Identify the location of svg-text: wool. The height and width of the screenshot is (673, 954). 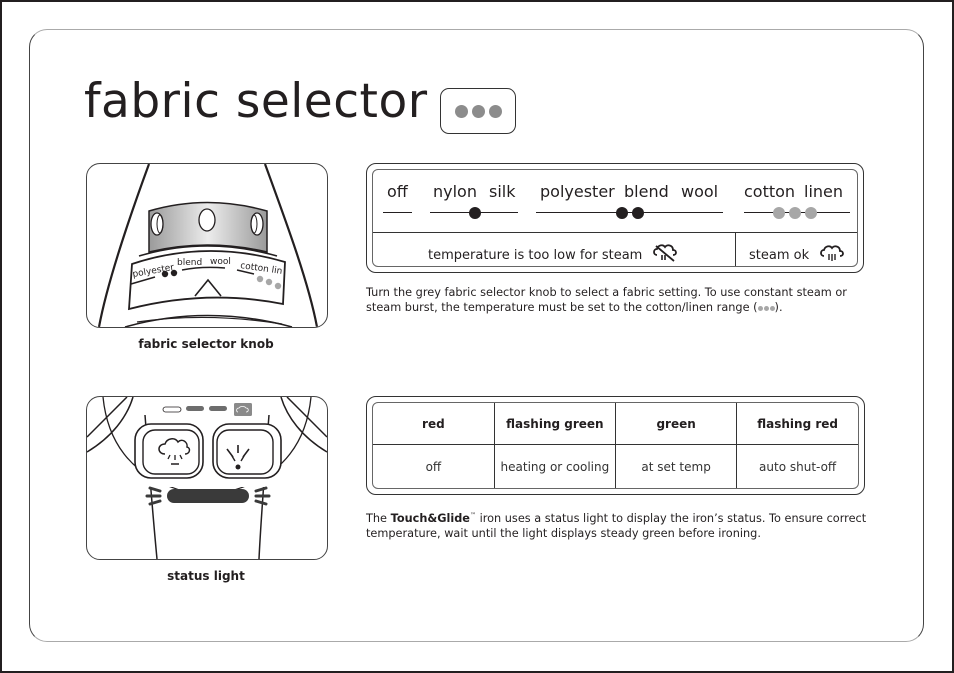
(220, 262).